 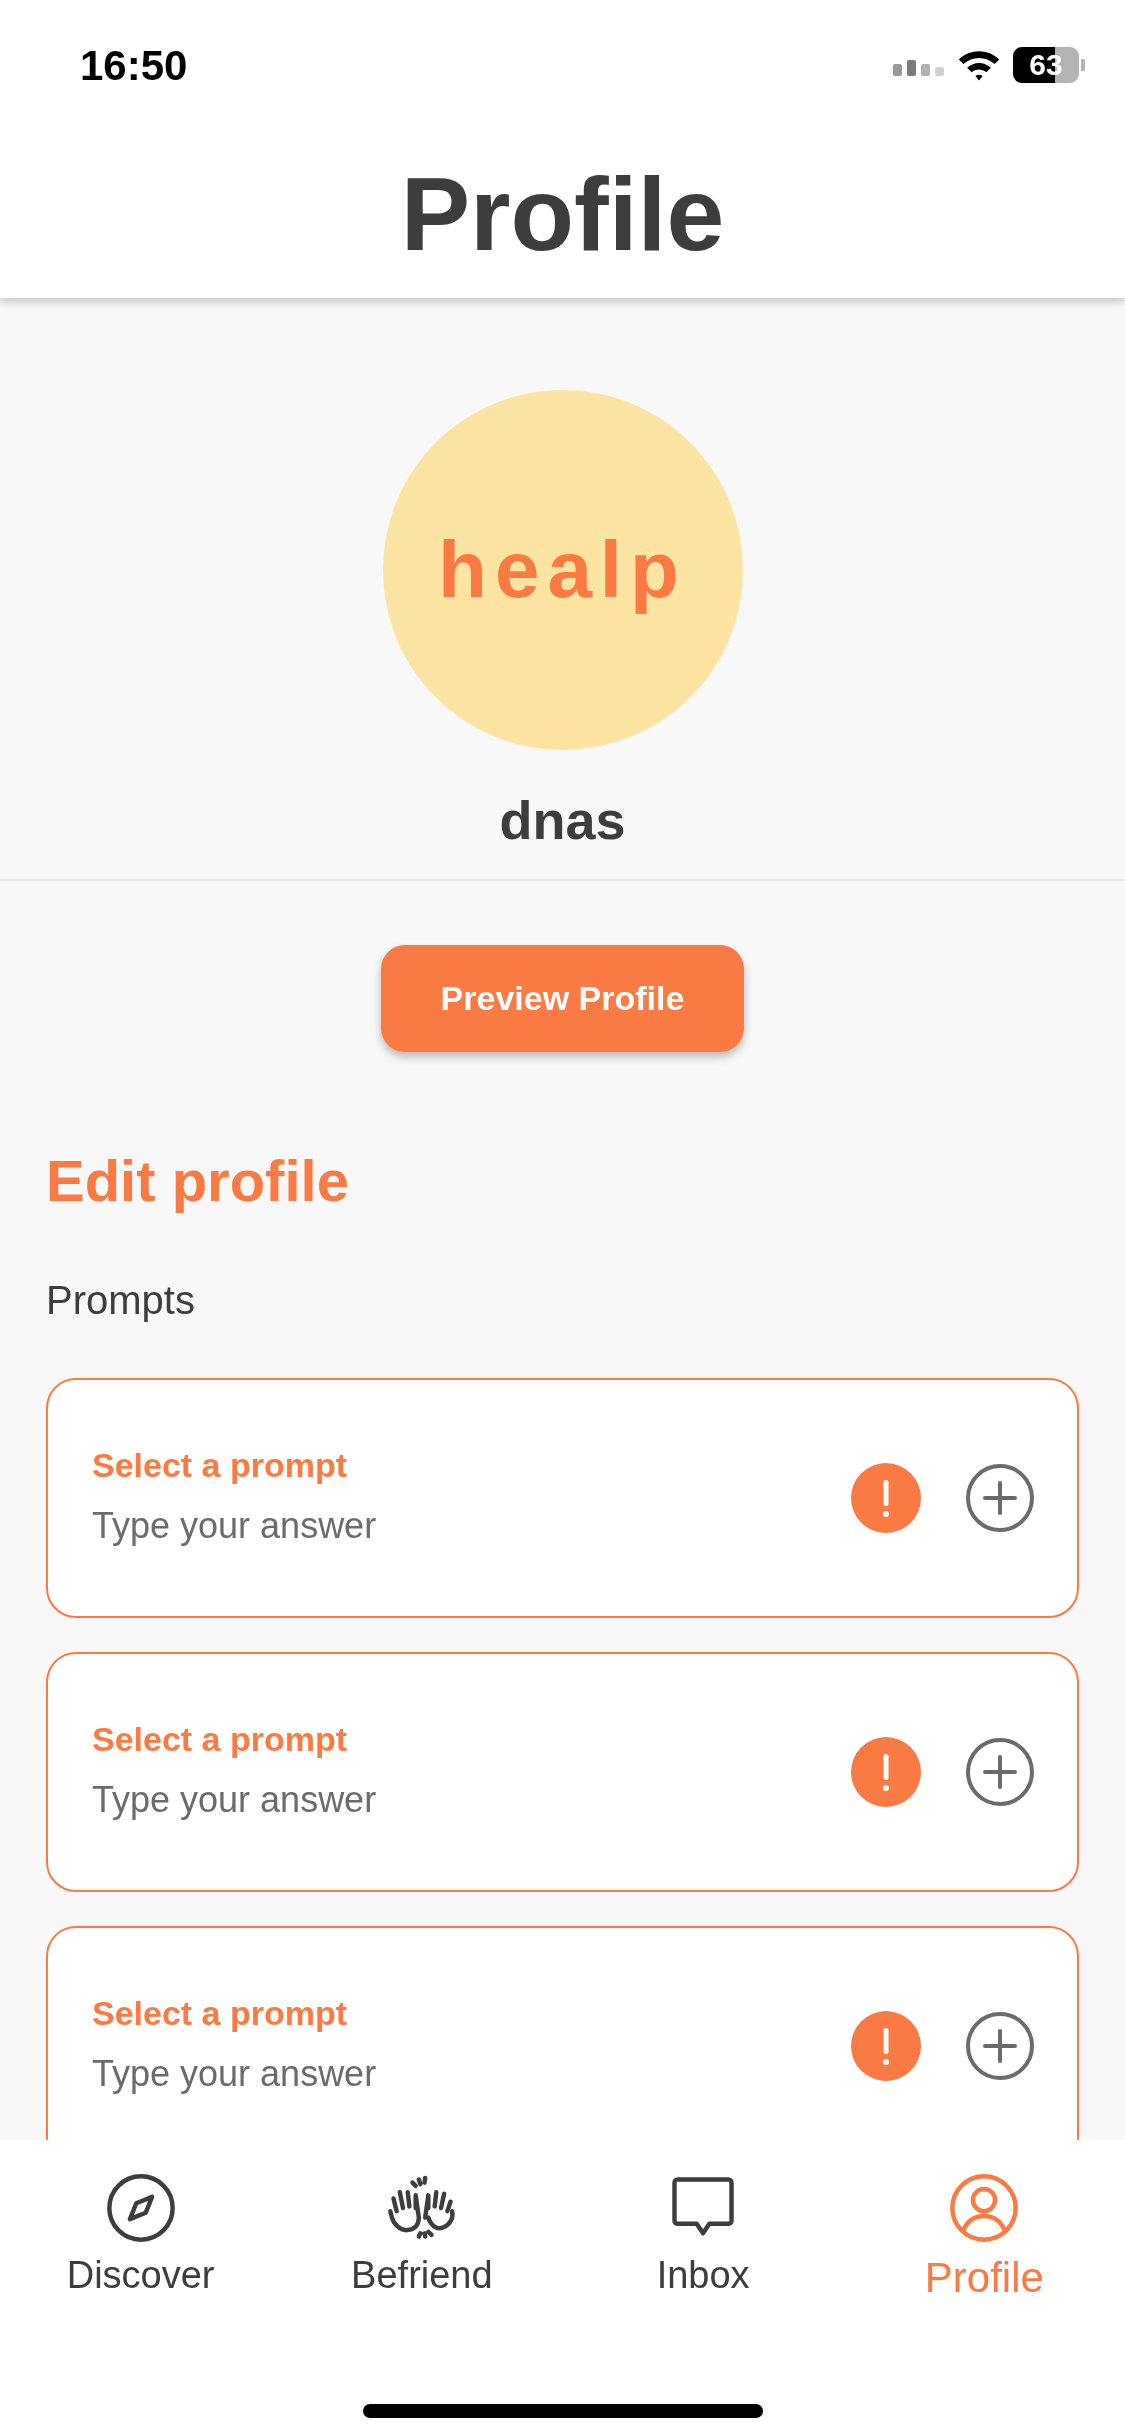 What do you see at coordinates (703, 2237) in the screenshot?
I see `tab-item: Inbox` at bounding box center [703, 2237].